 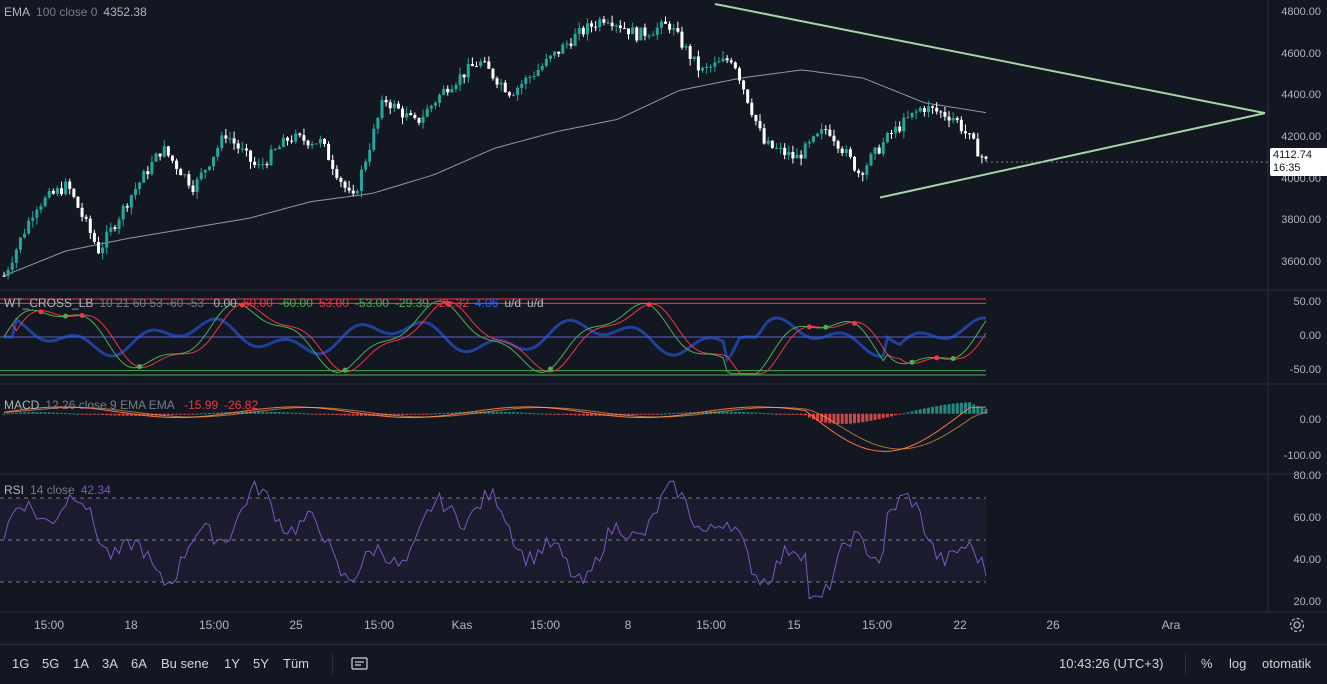 I want to click on macd-legend-name: MACD, so click(x=22, y=405).